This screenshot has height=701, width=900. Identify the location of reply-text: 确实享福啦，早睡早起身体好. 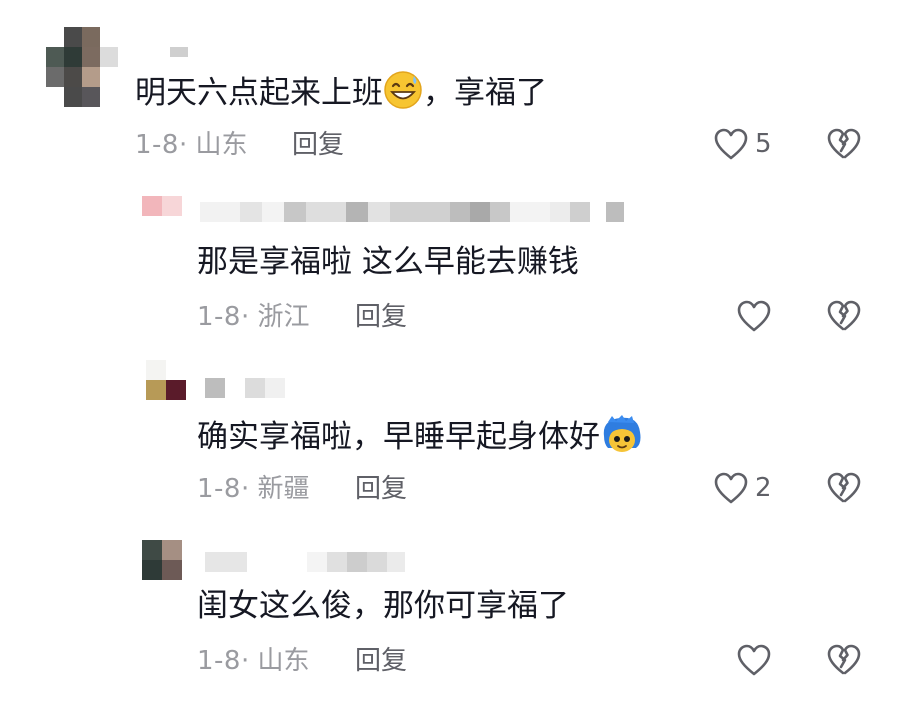
(419, 435).